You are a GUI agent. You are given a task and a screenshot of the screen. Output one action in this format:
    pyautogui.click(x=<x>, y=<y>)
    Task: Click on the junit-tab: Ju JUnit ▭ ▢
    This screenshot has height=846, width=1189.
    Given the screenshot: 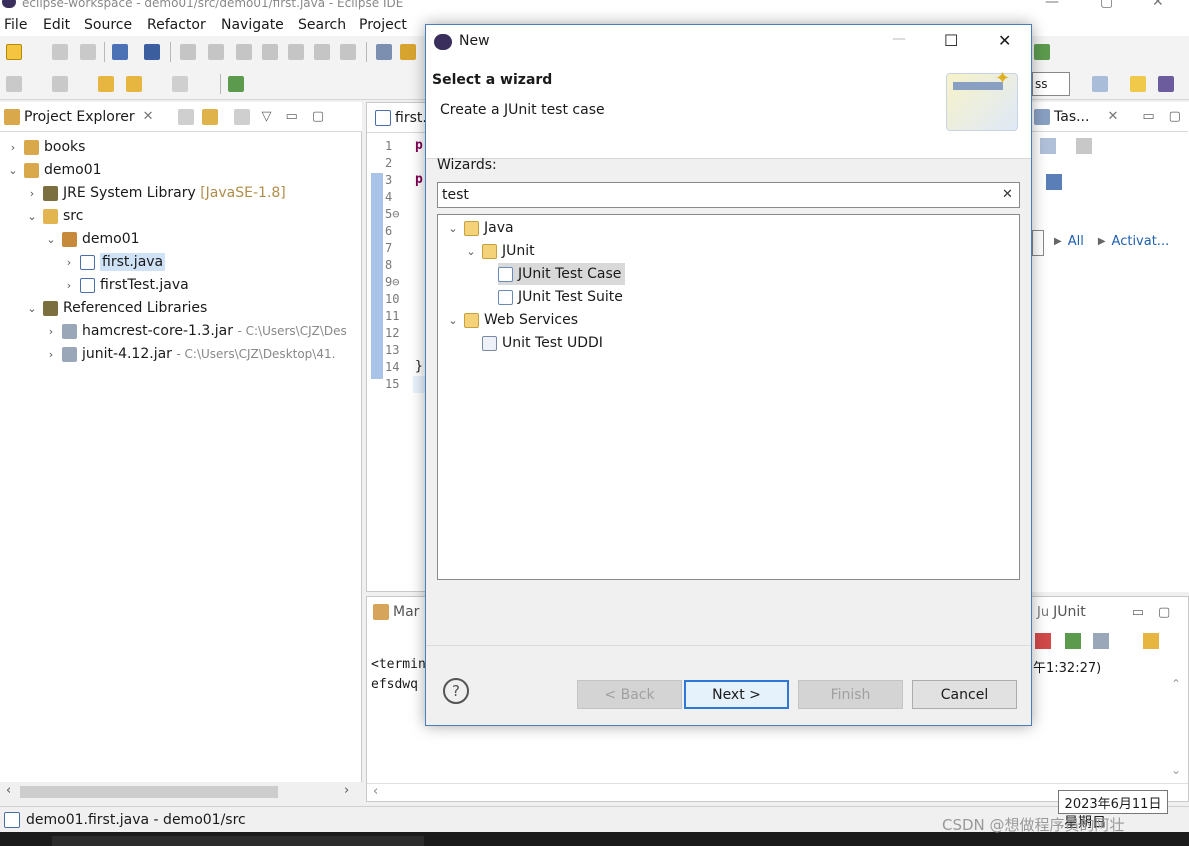 What is the action you would take?
    pyautogui.click(x=1110, y=612)
    